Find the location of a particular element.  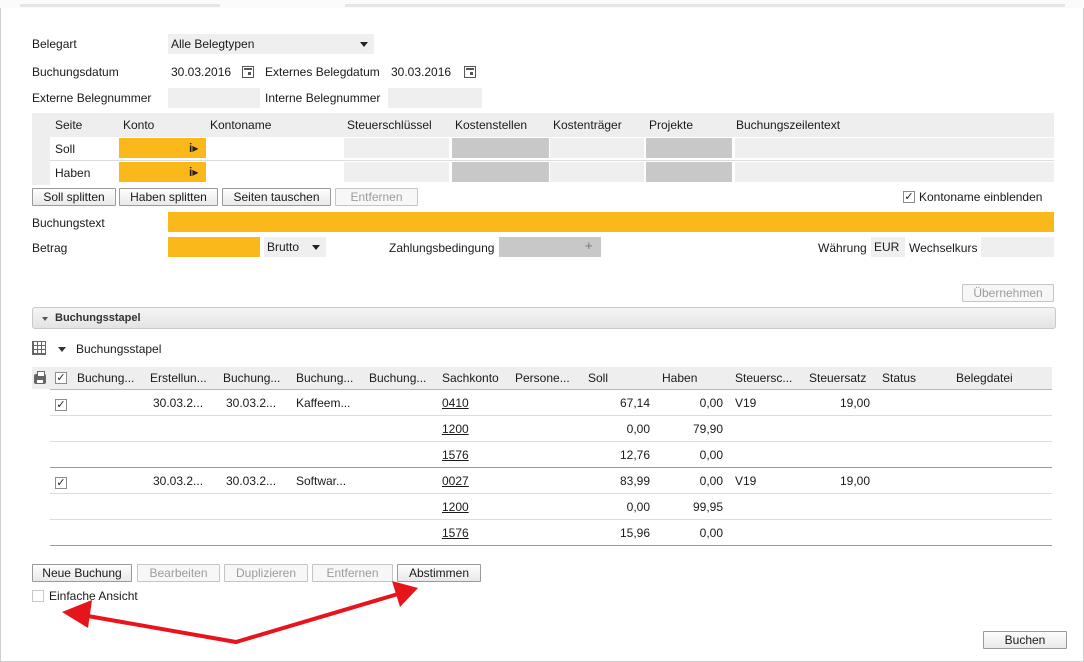

print-icon is located at coordinates (40, 377).